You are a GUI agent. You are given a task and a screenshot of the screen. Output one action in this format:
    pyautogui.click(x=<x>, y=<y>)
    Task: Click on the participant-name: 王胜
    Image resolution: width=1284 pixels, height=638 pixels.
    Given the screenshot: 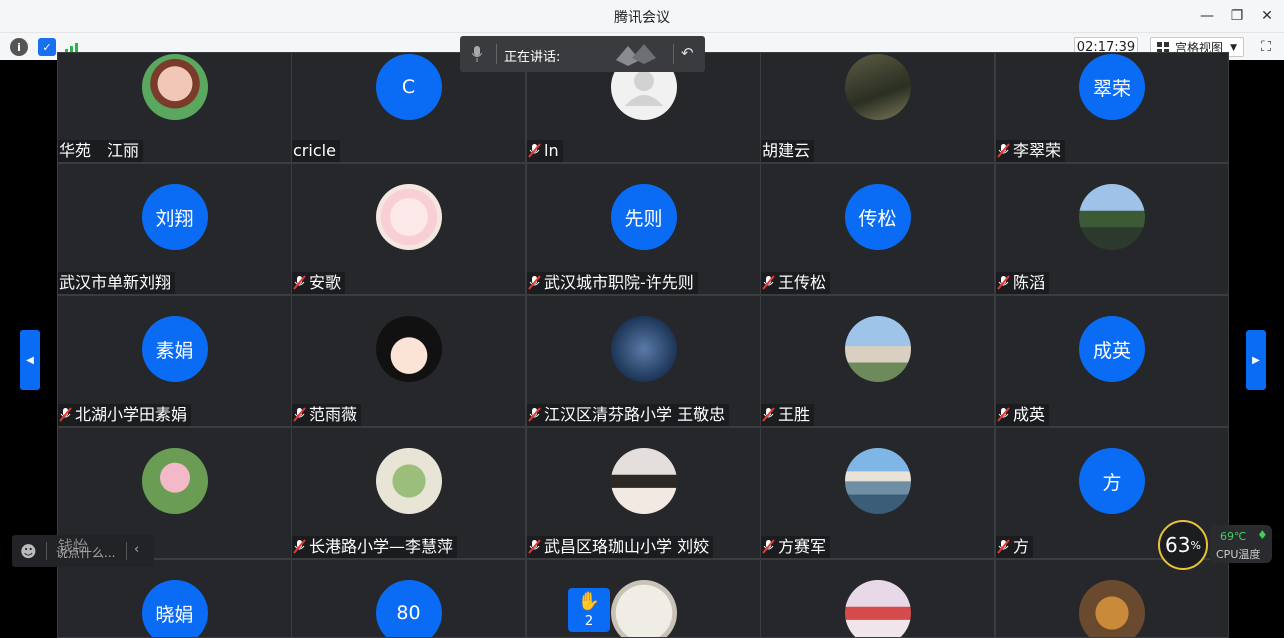 What is the action you would take?
    pyautogui.click(x=788, y=415)
    